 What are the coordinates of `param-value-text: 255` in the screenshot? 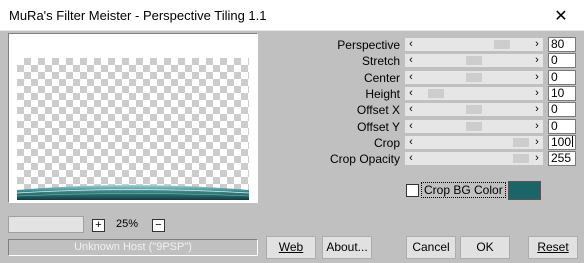 It's located at (561, 158).